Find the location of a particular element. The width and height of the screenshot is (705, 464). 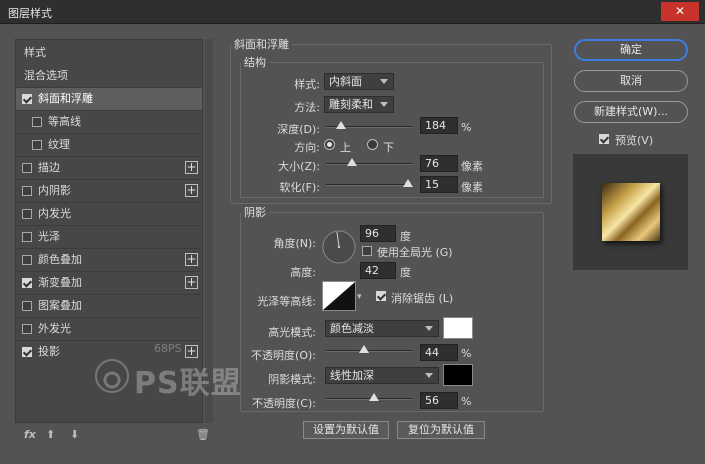

style-list-item: 光泽 is located at coordinates (109, 237).